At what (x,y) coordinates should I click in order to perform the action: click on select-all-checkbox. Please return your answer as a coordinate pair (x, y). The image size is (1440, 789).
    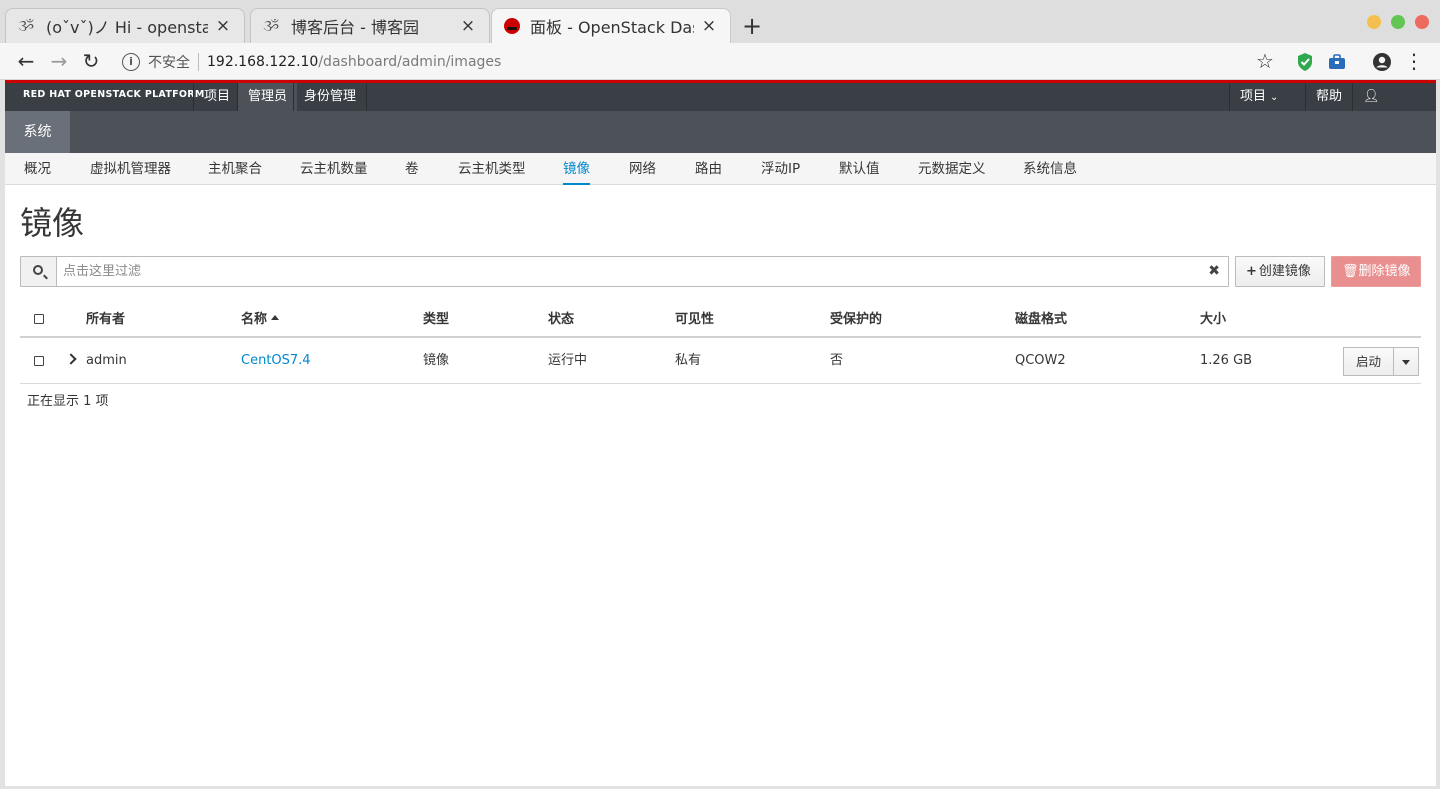
    Looking at the image, I should click on (39, 319).